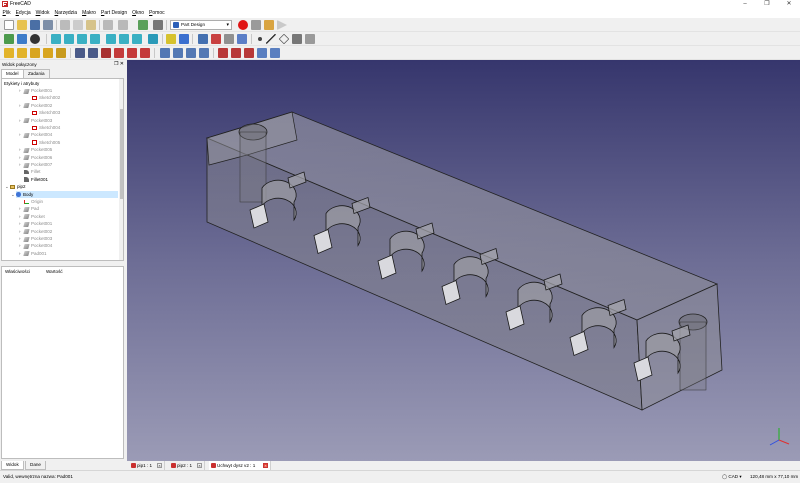  Describe the element at coordinates (35, 39) in the screenshot. I see `draw-style-icon` at that location.